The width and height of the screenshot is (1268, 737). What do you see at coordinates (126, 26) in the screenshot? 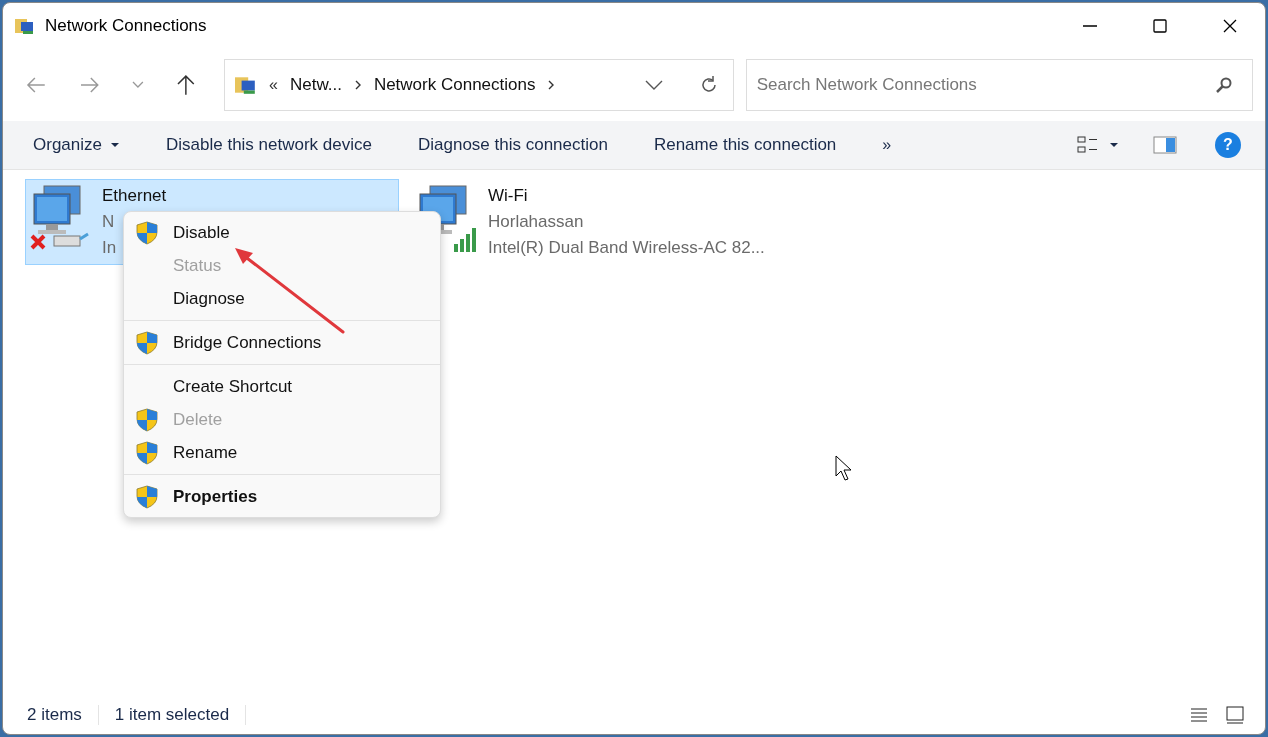
I see `window-title: Network Connections` at bounding box center [126, 26].